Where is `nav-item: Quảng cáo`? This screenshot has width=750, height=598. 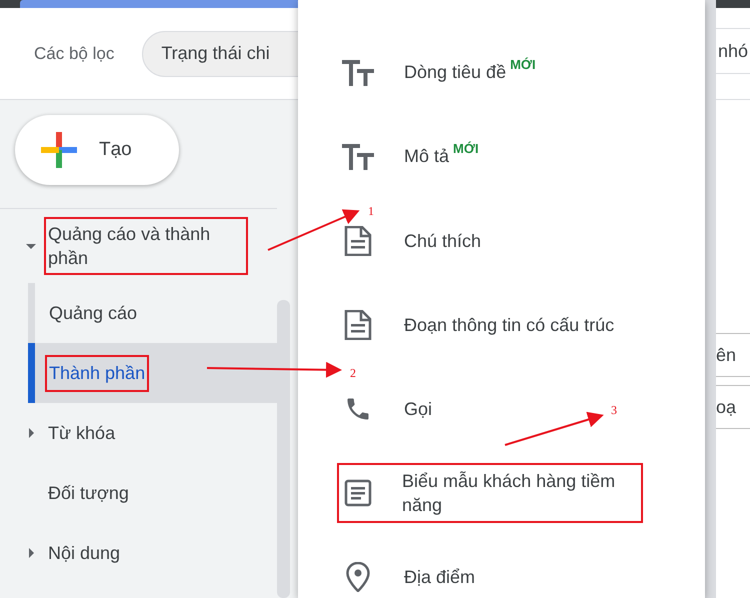
nav-item: Quảng cáo is located at coordinates (152, 313).